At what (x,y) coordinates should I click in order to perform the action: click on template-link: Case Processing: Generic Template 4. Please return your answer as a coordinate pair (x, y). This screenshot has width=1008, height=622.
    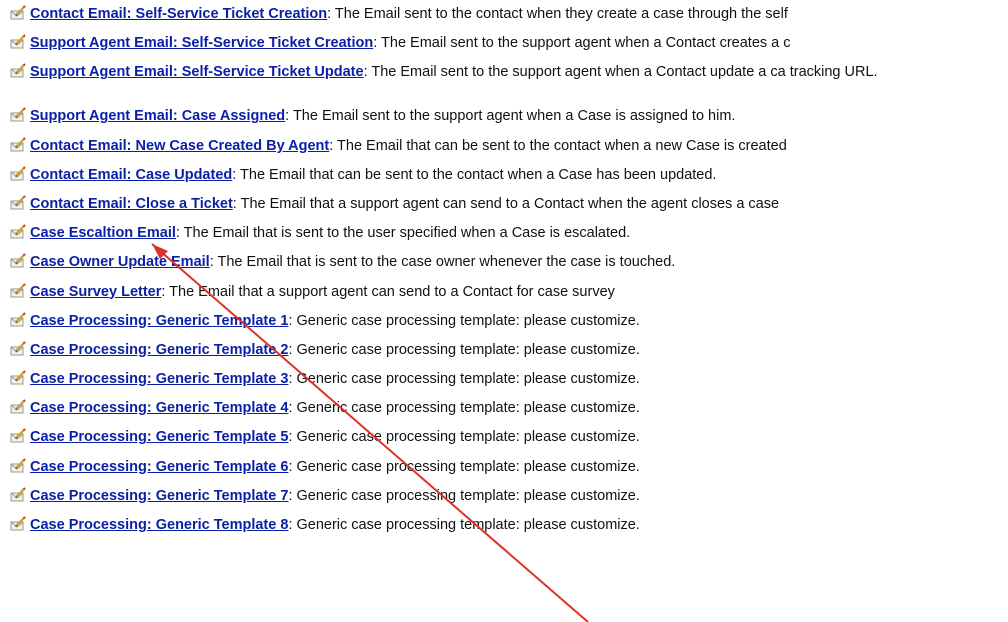
    Looking at the image, I should click on (159, 408).